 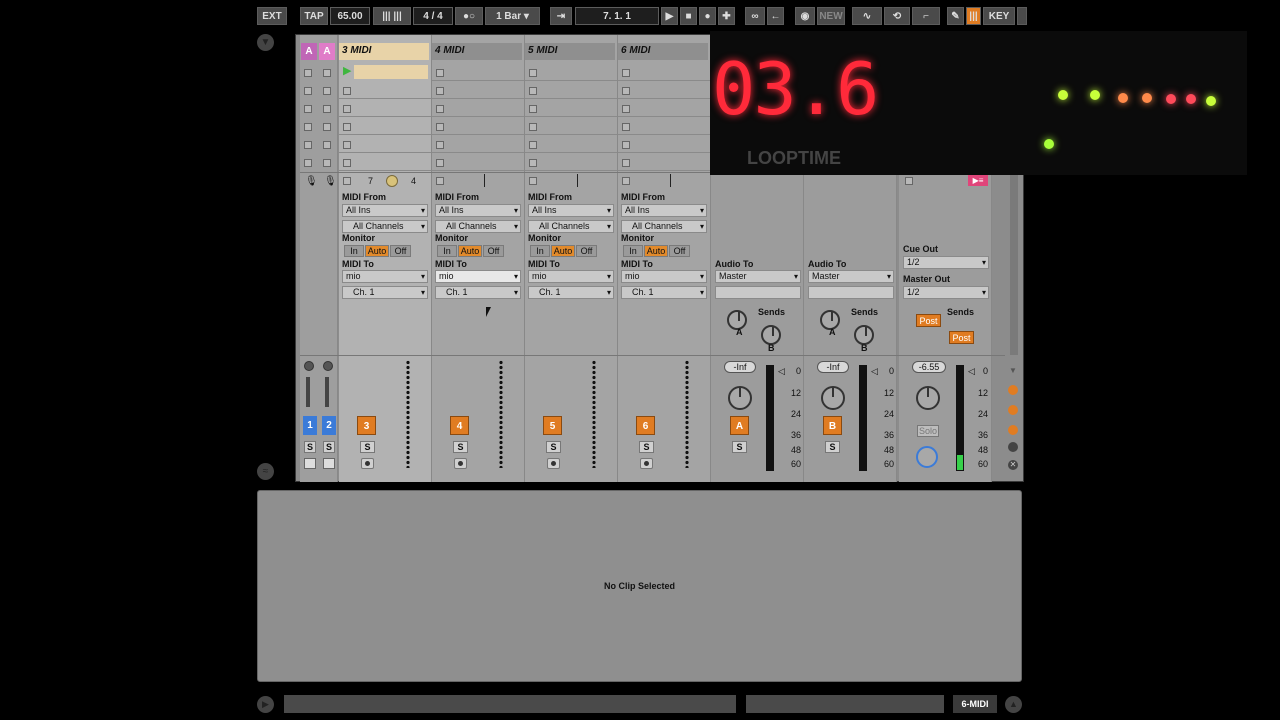 I want to click on follow-icon: ⇥, so click(x=561, y=16).